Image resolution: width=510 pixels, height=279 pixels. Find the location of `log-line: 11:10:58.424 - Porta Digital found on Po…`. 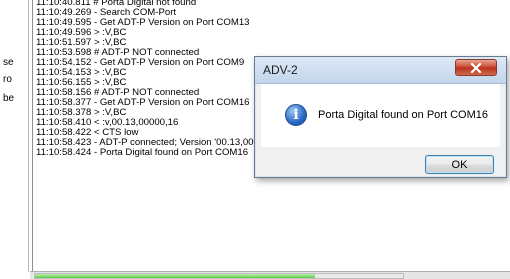

log-line: 11:10:58.424 - Porta Digital found on Po… is located at coordinates (142, 152).